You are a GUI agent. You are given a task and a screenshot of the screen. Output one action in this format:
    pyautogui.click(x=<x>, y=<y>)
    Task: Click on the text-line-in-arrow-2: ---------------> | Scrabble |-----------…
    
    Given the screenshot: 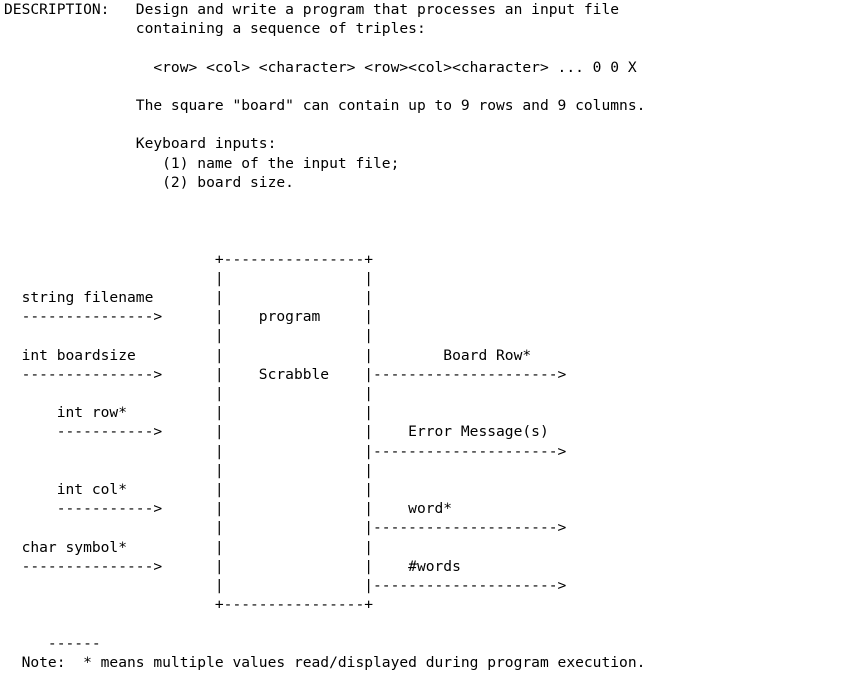 What is the action you would take?
    pyautogui.click(x=285, y=374)
    